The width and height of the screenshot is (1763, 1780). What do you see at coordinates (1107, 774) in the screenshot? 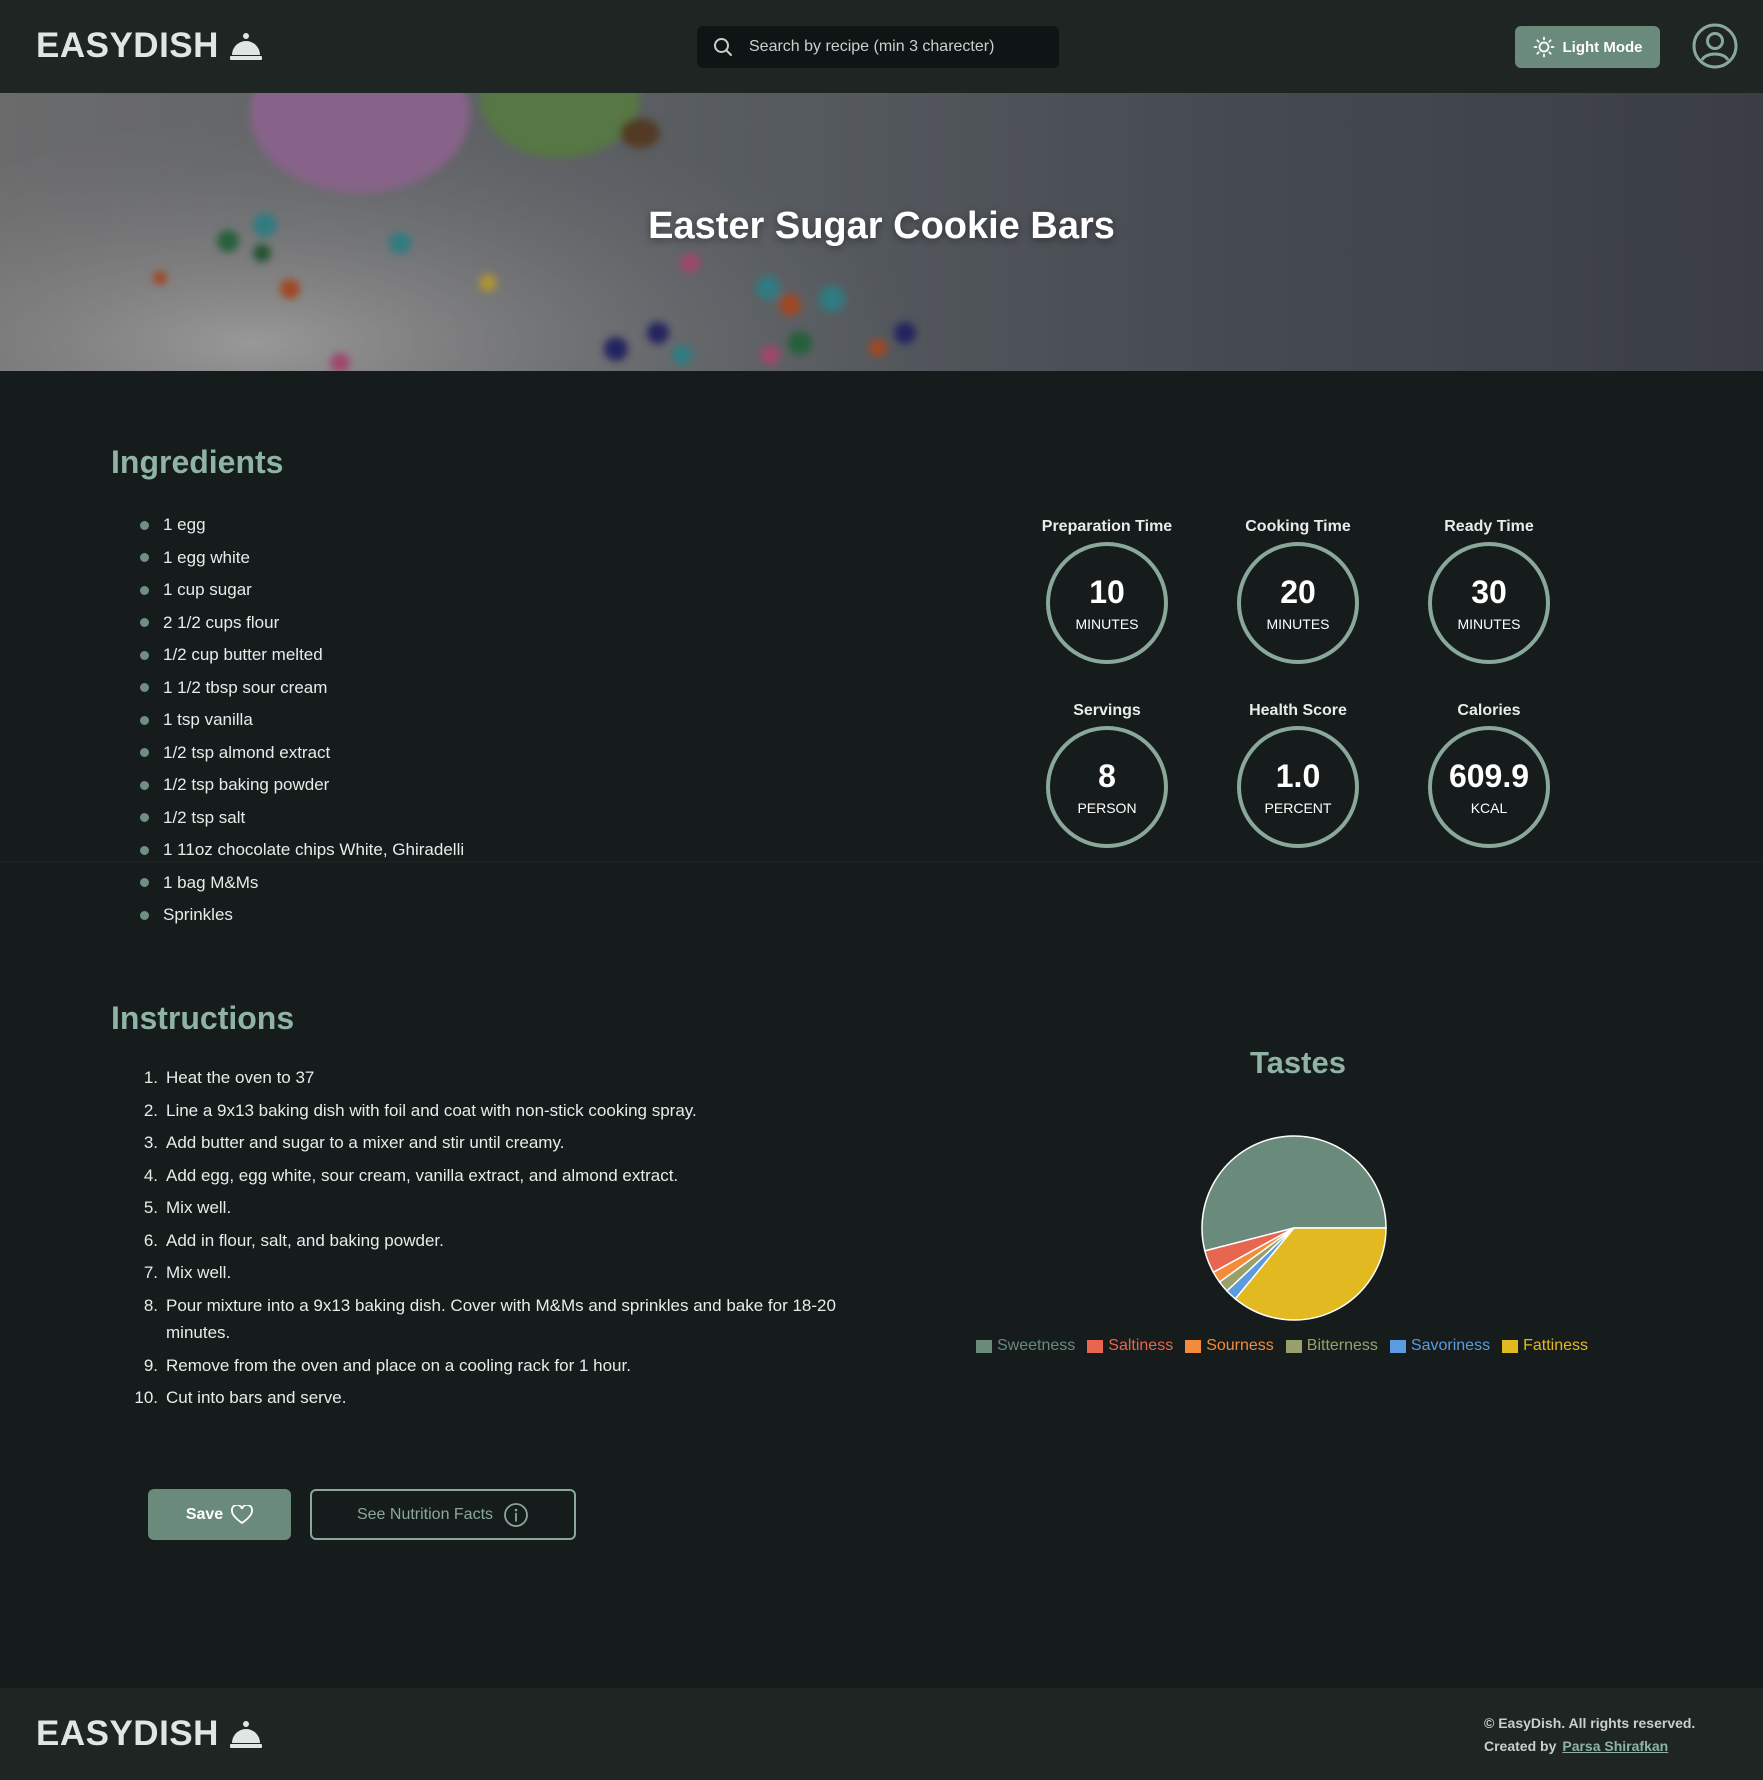
I see `stat-servings: Servings 8 PERSON` at bounding box center [1107, 774].